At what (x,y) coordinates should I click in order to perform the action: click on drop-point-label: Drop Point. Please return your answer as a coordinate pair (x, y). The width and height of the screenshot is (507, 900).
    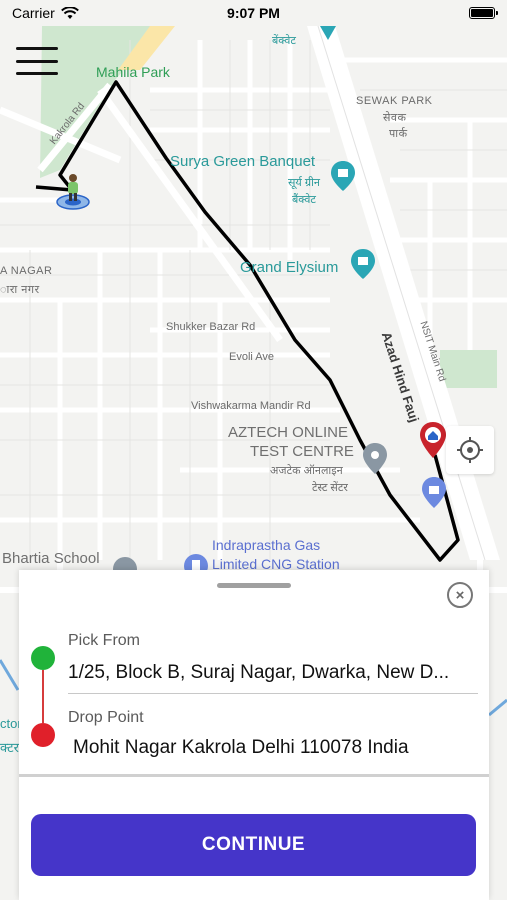
    Looking at the image, I should click on (106, 717).